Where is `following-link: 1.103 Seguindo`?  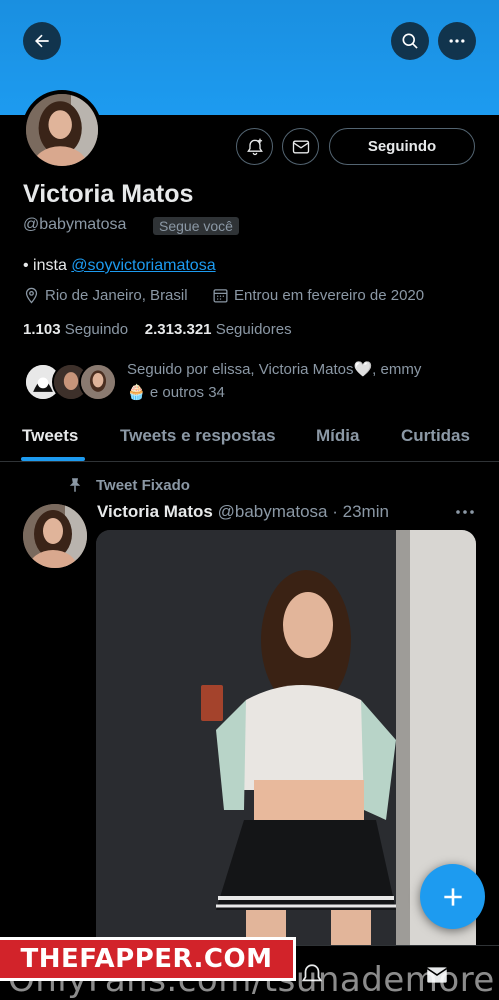
following-link: 1.103 Seguindo is located at coordinates (75, 329).